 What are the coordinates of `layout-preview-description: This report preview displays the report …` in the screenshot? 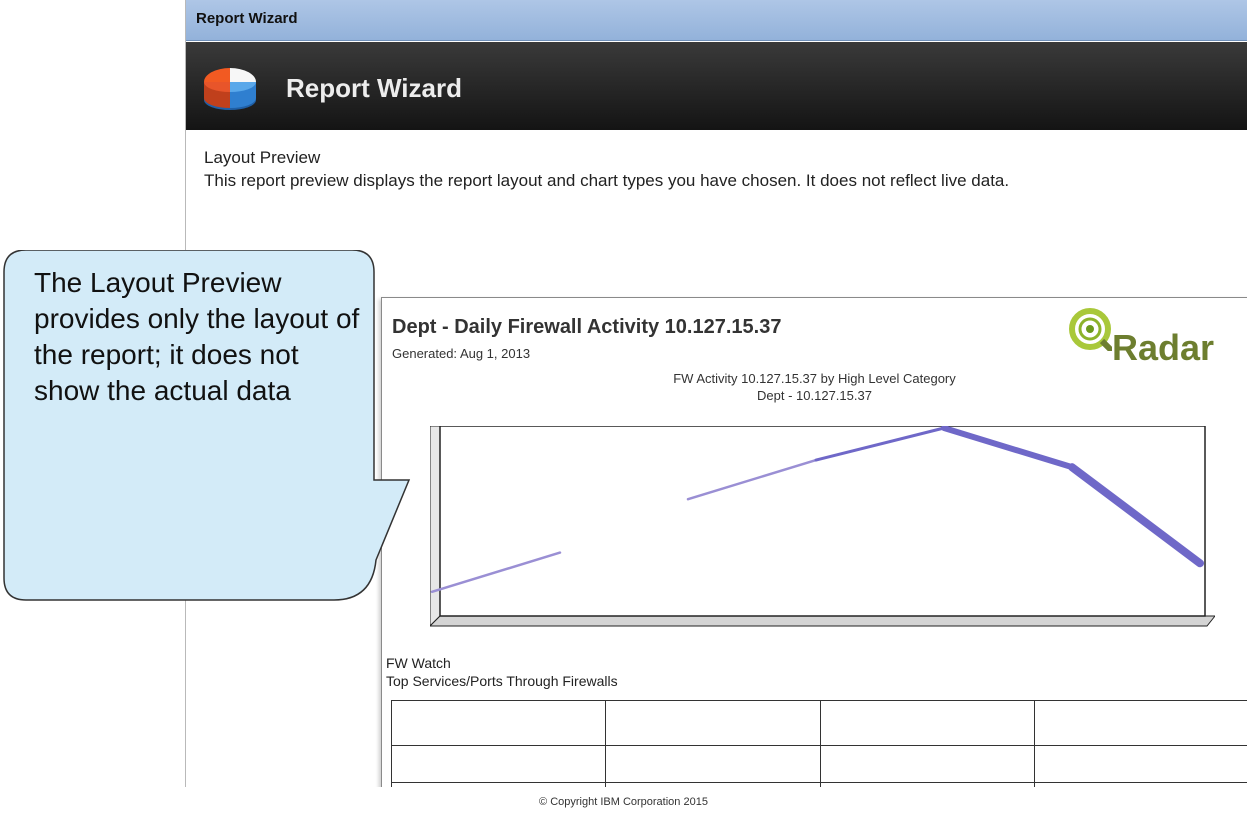 It's located at (607, 180).